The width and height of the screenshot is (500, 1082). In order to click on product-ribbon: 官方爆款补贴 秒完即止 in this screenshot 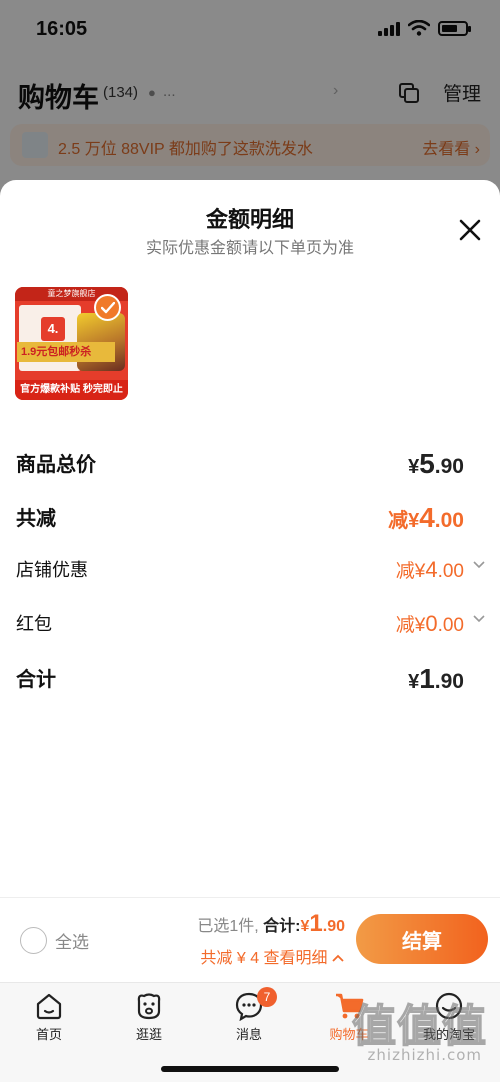, I will do `click(71, 390)`.